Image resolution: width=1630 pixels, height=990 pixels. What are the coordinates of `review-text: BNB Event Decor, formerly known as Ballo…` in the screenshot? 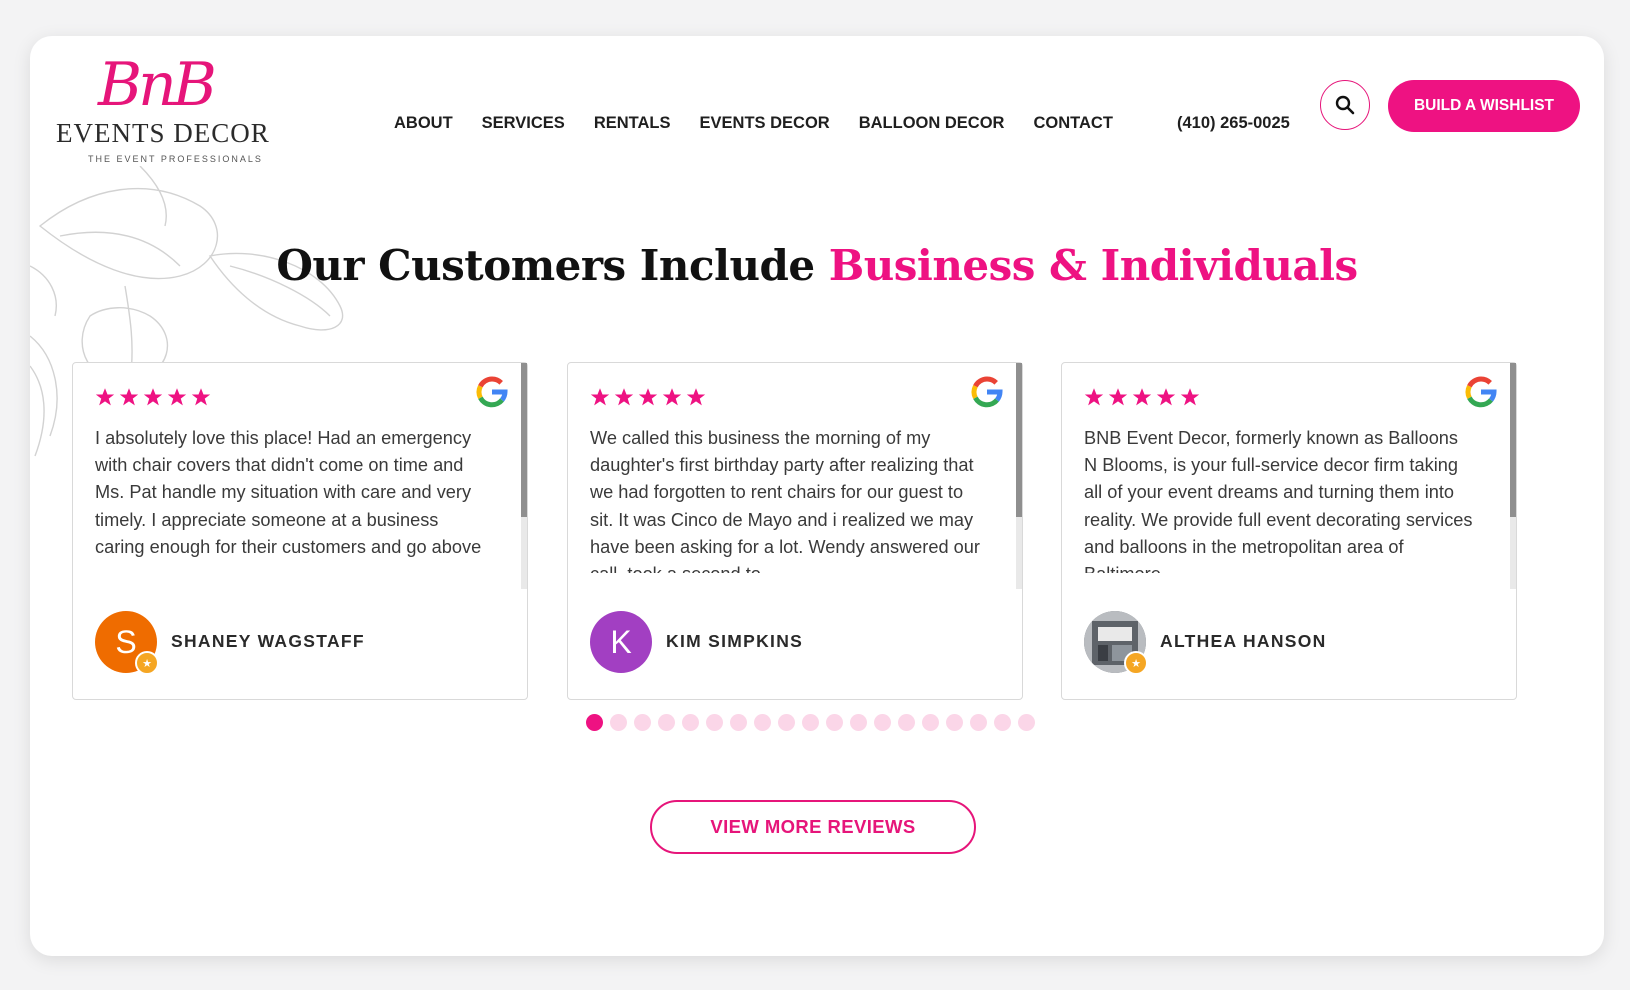 It's located at (1278, 500).